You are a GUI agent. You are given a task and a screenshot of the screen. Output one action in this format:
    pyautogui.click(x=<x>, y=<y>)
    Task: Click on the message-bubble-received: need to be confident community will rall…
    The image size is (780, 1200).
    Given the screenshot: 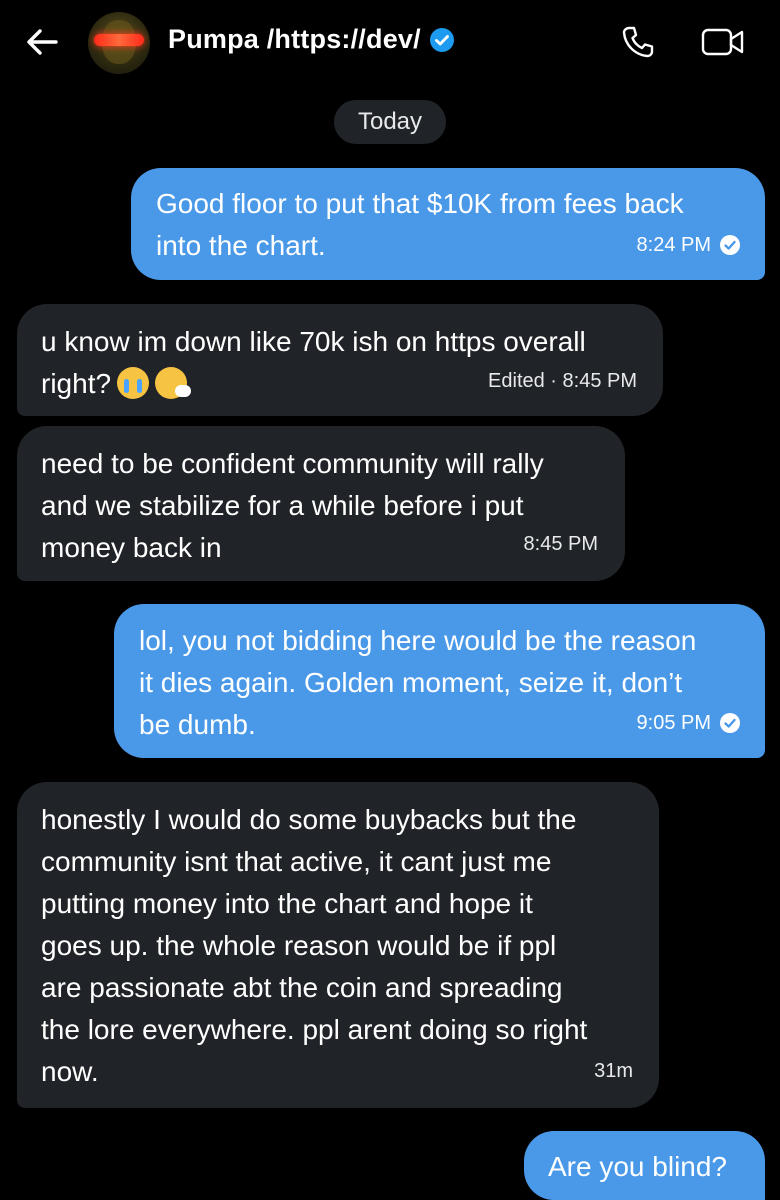 What is the action you would take?
    pyautogui.click(x=321, y=503)
    